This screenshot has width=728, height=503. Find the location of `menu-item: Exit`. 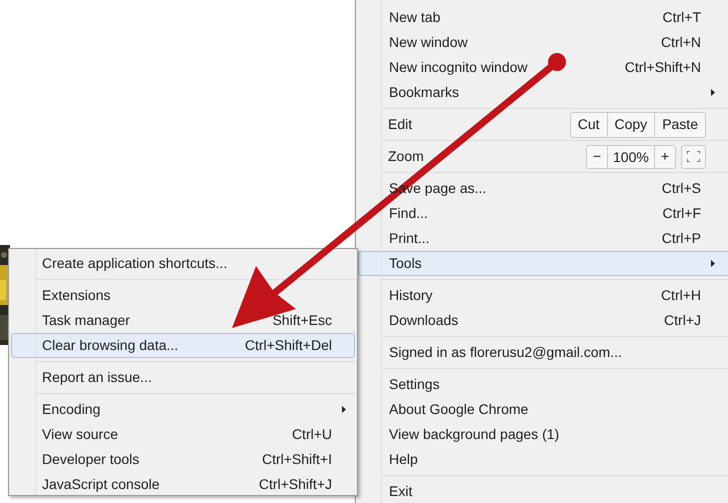

menu-item: Exit is located at coordinates (543, 491).